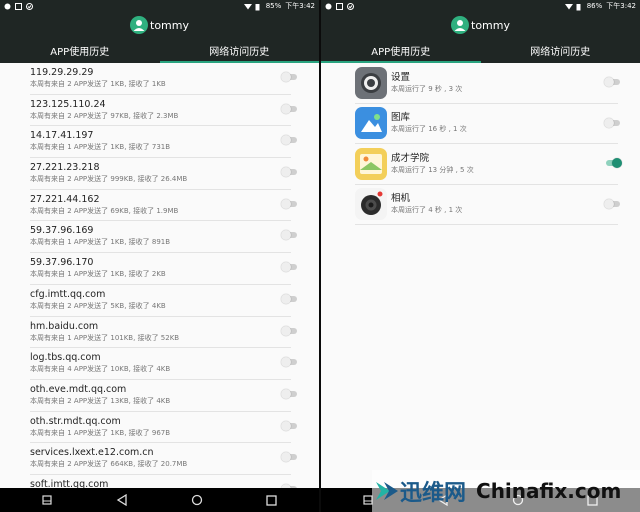  Describe the element at coordinates (98, 84) in the screenshot. I see `traffic-detail: 本周有来自 2 APP发送了 1KB, 接收了 1KB` at that location.